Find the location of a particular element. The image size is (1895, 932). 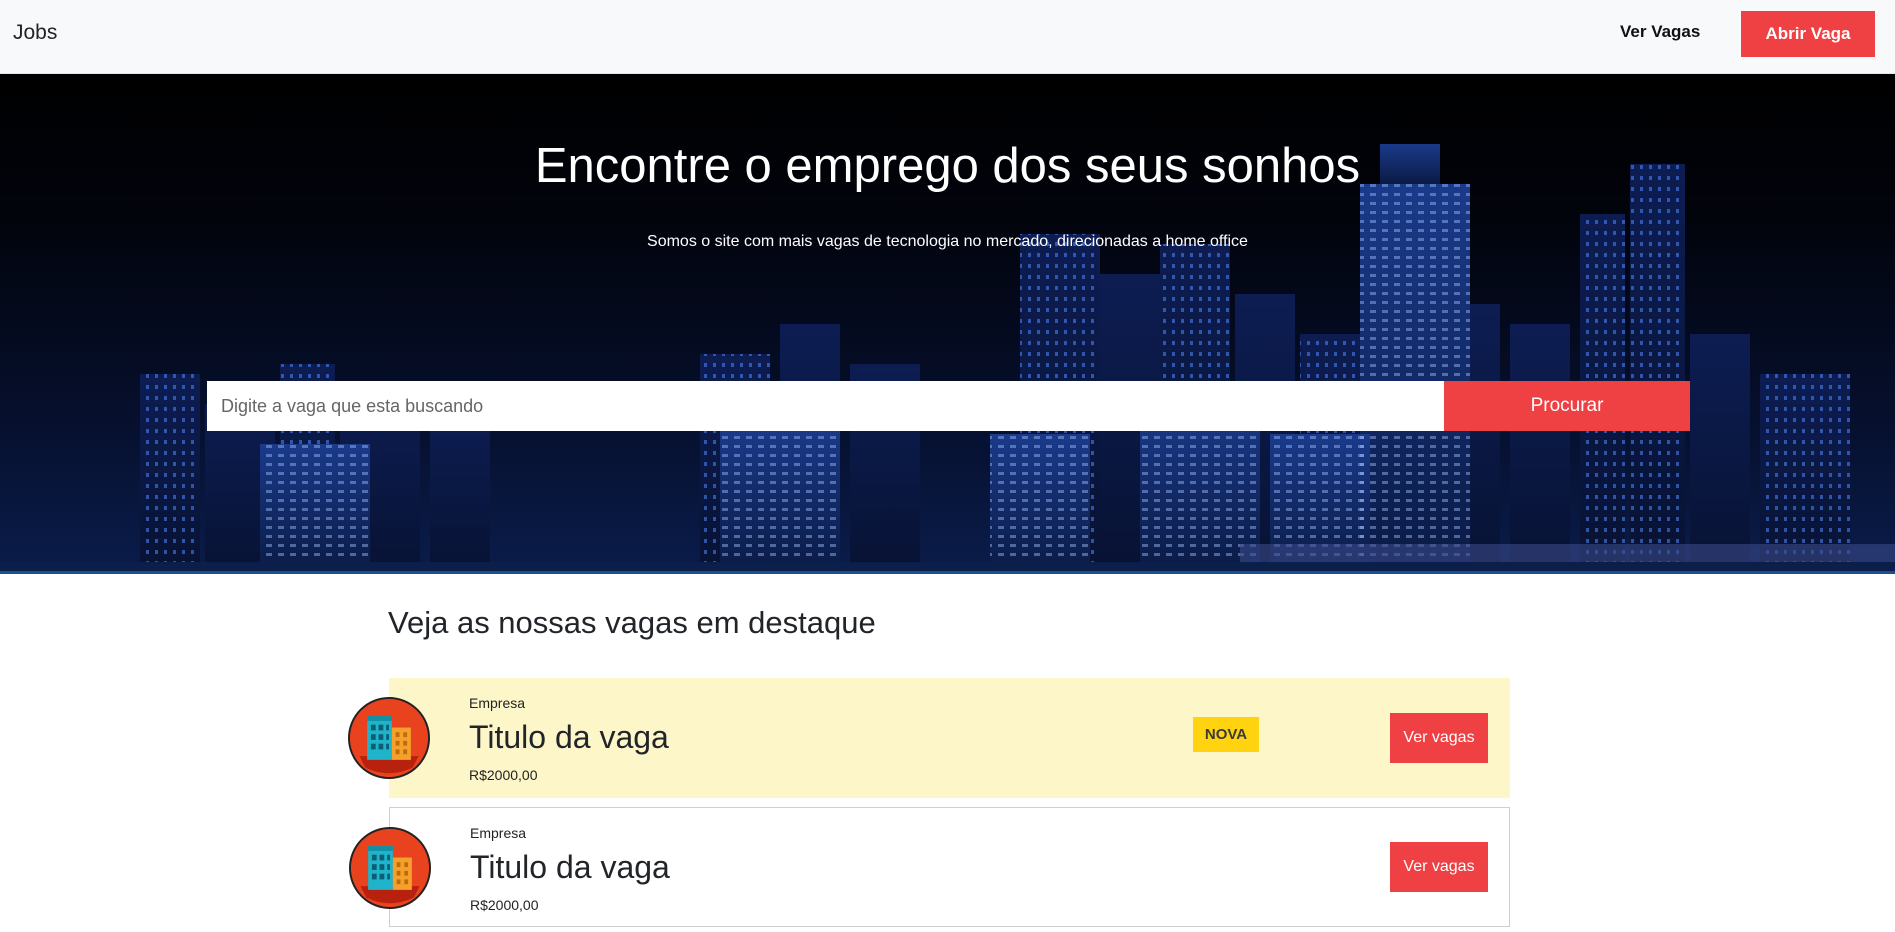

brand-logo: Jobs is located at coordinates (35, 33).